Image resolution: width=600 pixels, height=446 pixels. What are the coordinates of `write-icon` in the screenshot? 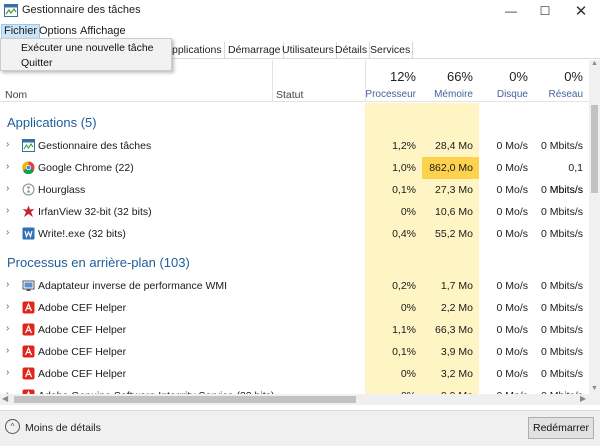 It's located at (28, 233).